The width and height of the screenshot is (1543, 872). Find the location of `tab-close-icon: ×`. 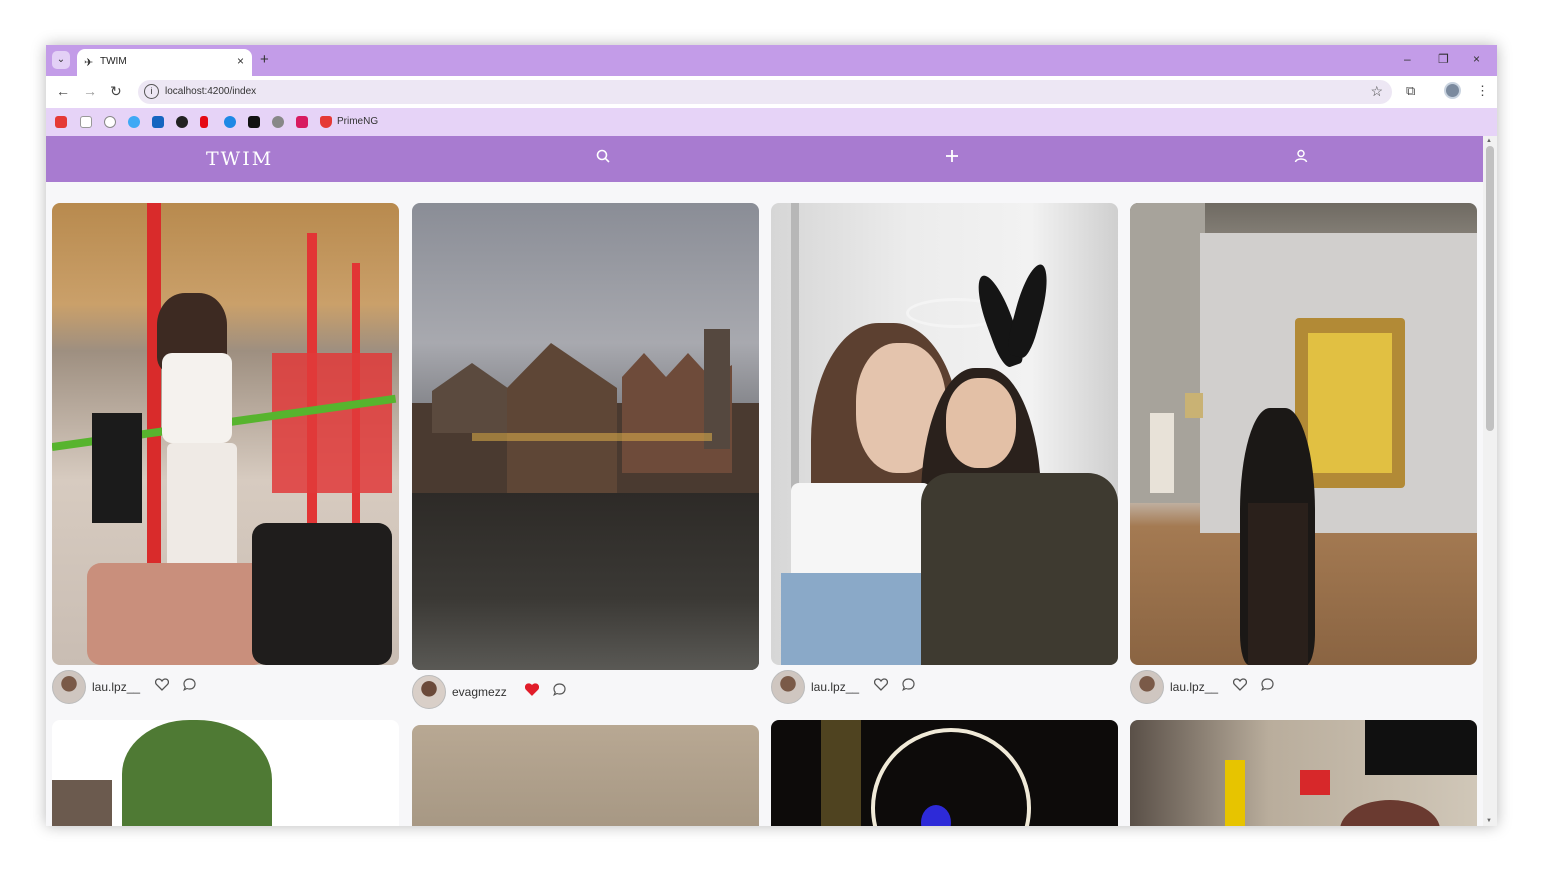

tab-close-icon: × is located at coordinates (240, 61).